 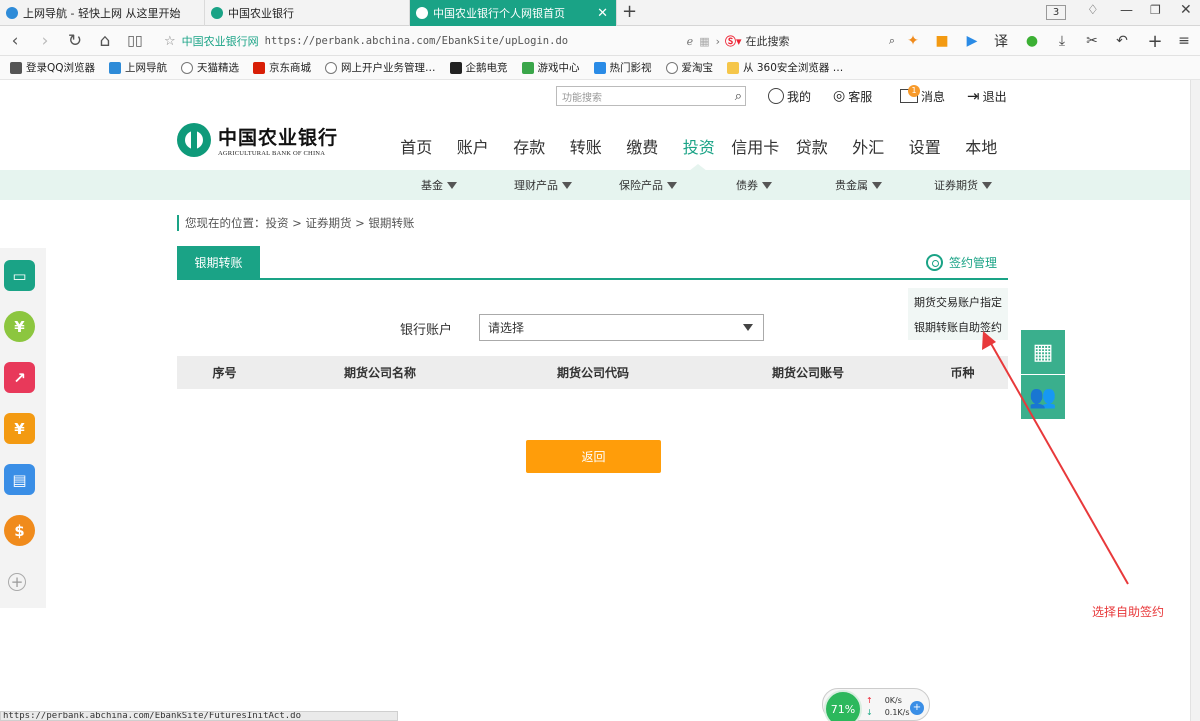 What do you see at coordinates (622, 67) in the screenshot?
I see `bookmark-item: 热门影视` at bounding box center [622, 67].